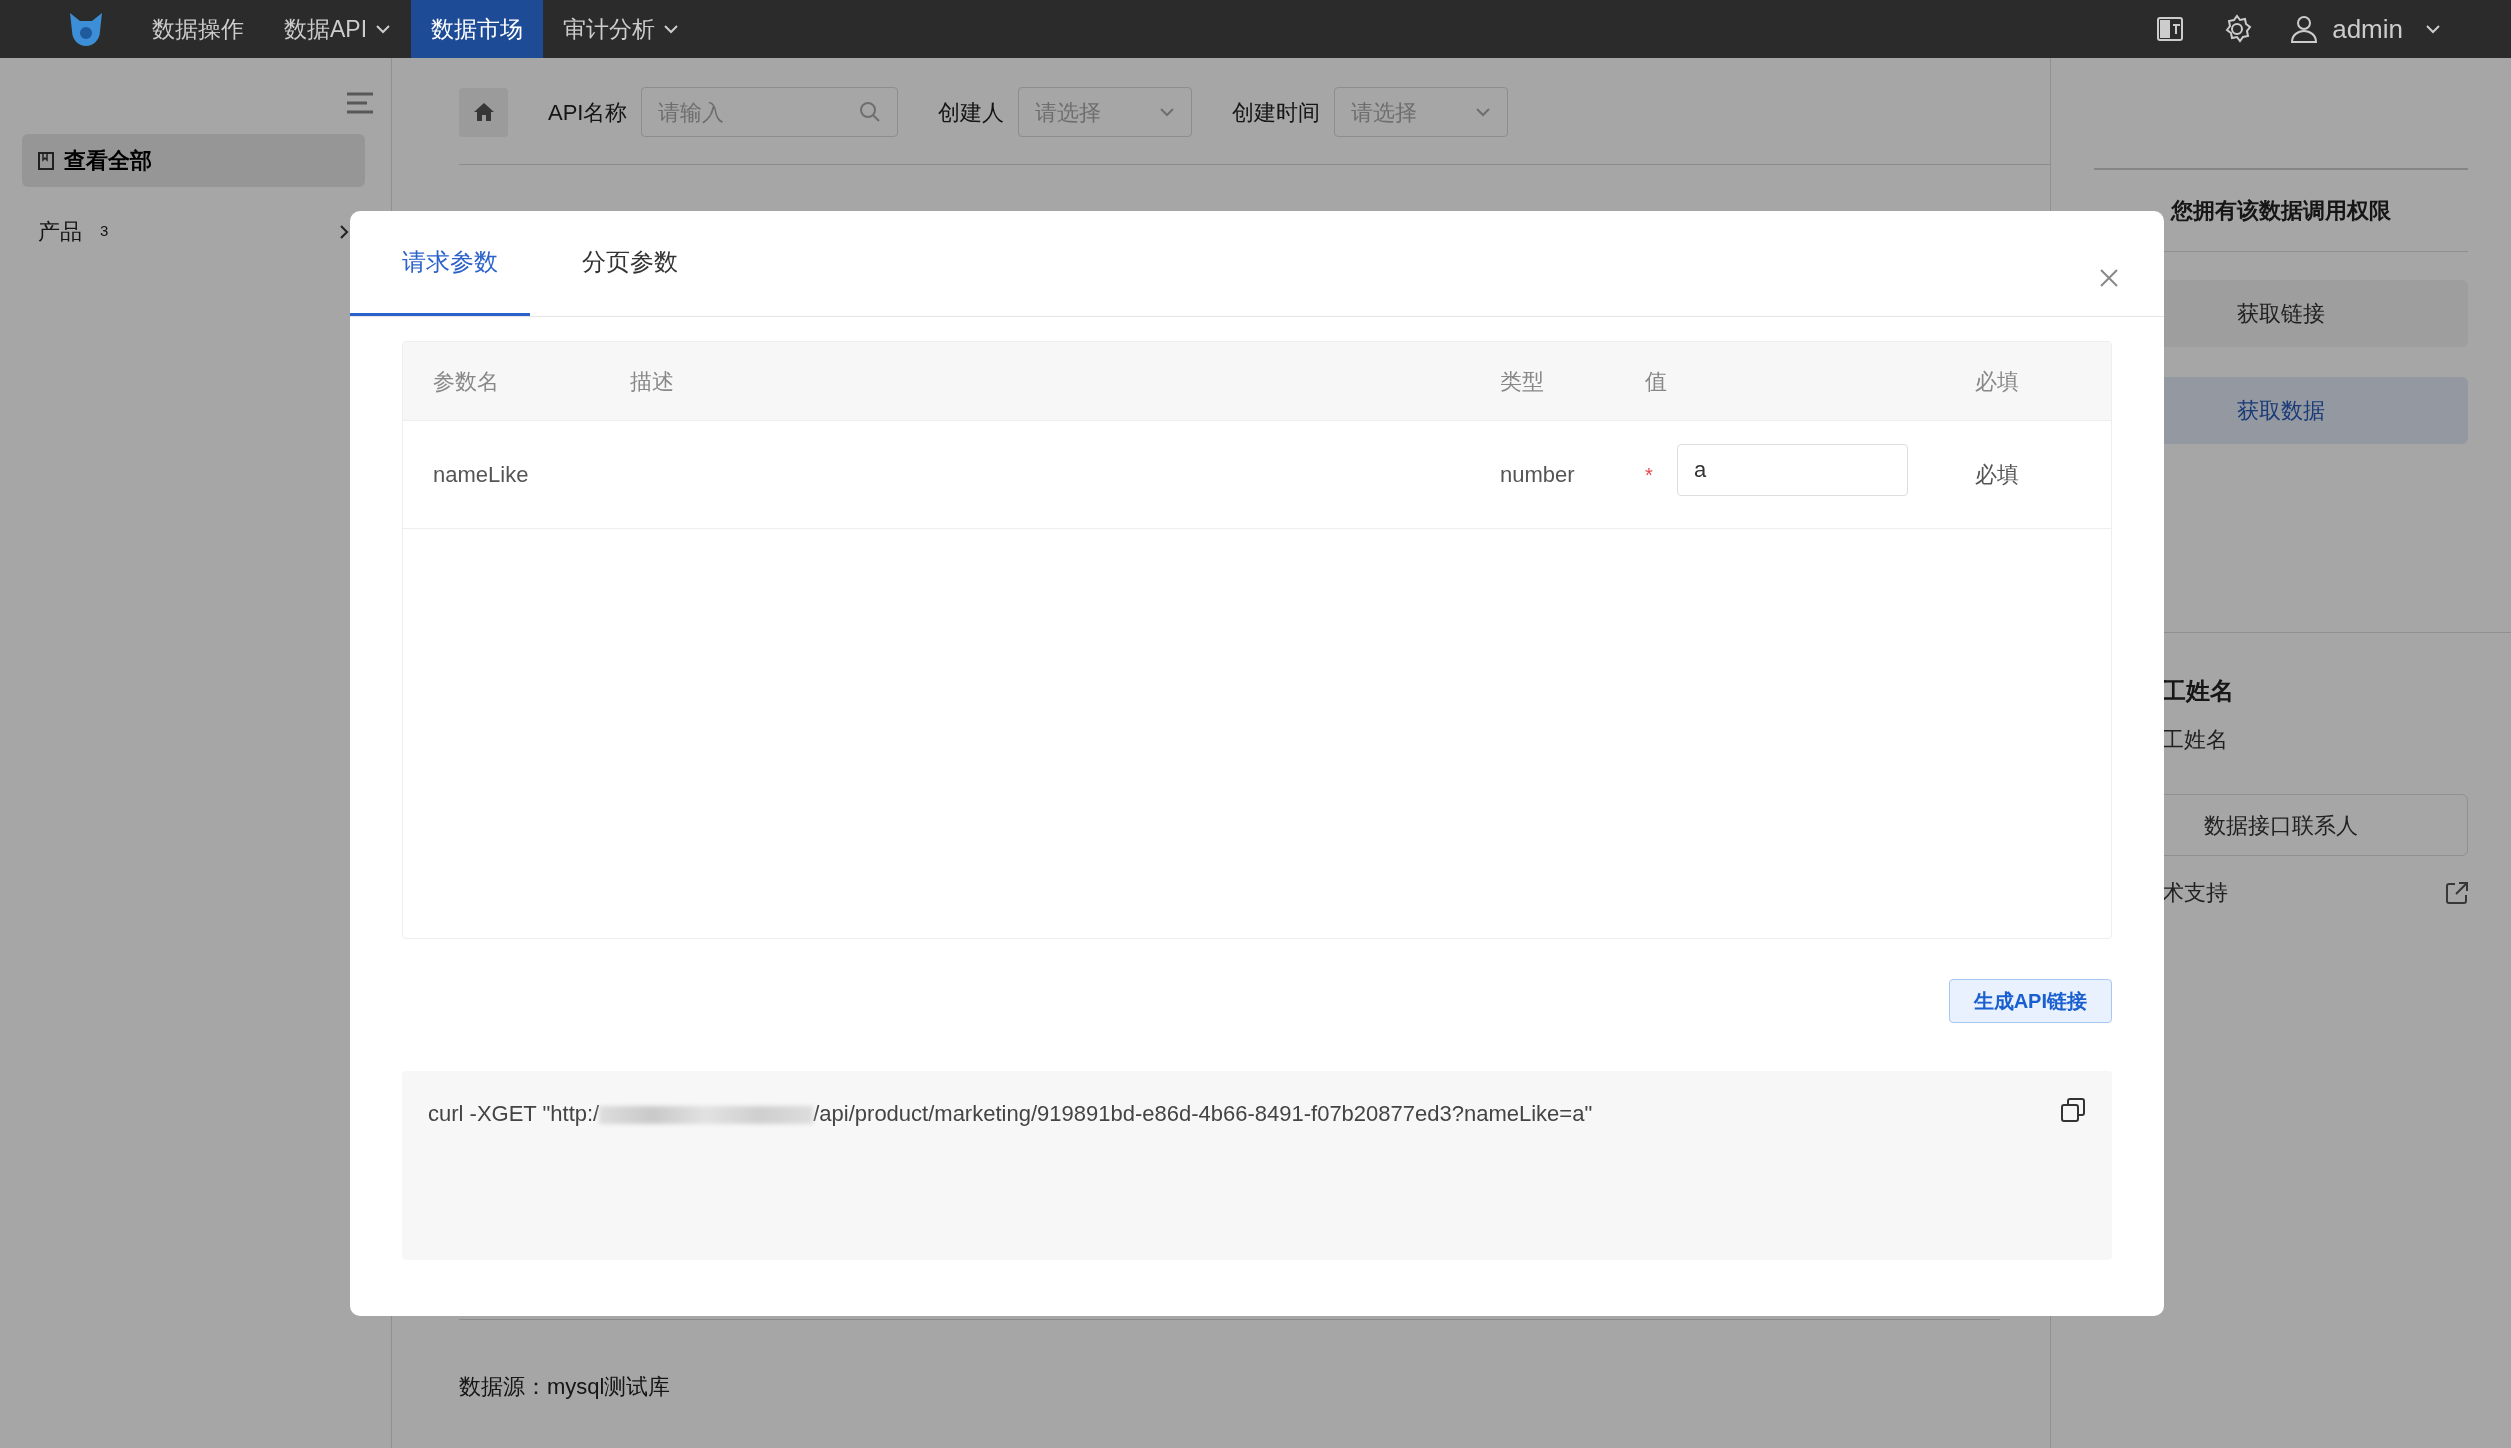  What do you see at coordinates (1522, 381) in the screenshot?
I see `column-header: 类型` at bounding box center [1522, 381].